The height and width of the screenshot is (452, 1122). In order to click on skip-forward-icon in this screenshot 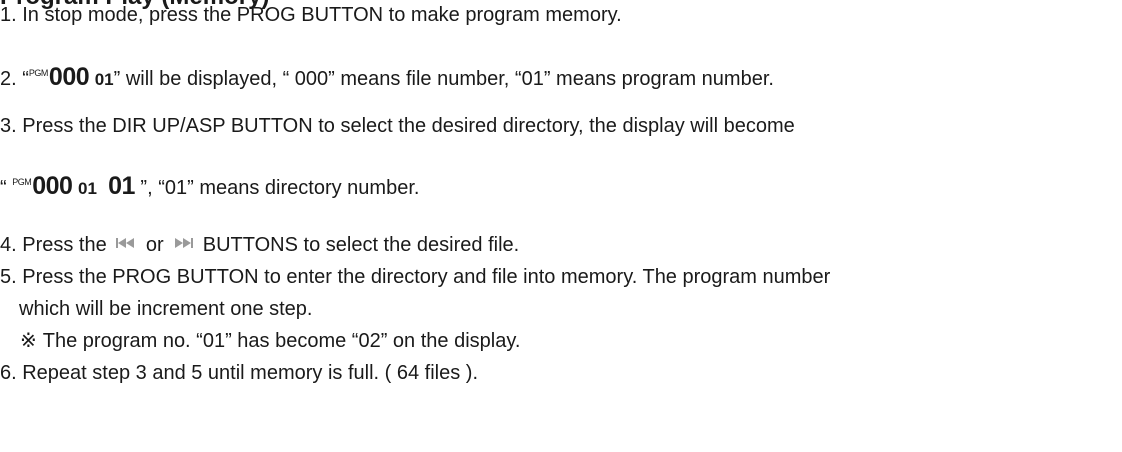, I will do `click(183, 240)`.